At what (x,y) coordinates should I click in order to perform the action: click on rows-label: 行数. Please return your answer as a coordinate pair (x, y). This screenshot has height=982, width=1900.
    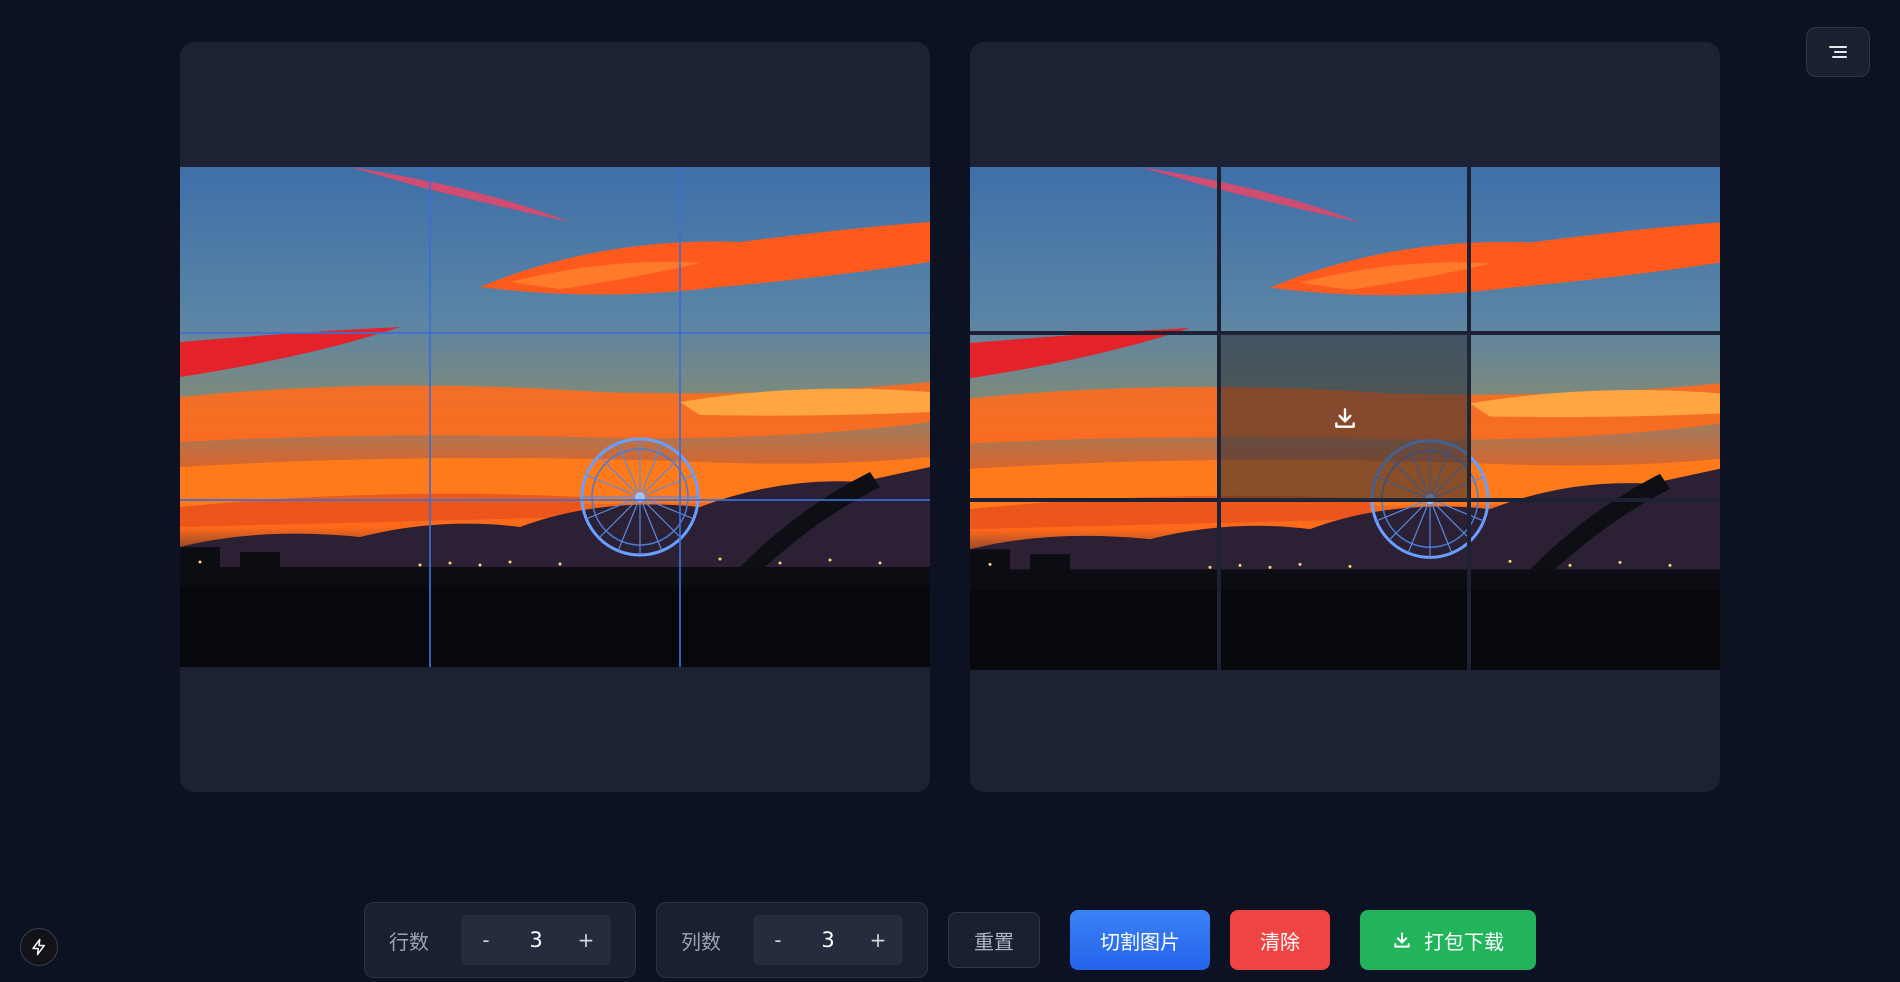
    Looking at the image, I should click on (409, 941).